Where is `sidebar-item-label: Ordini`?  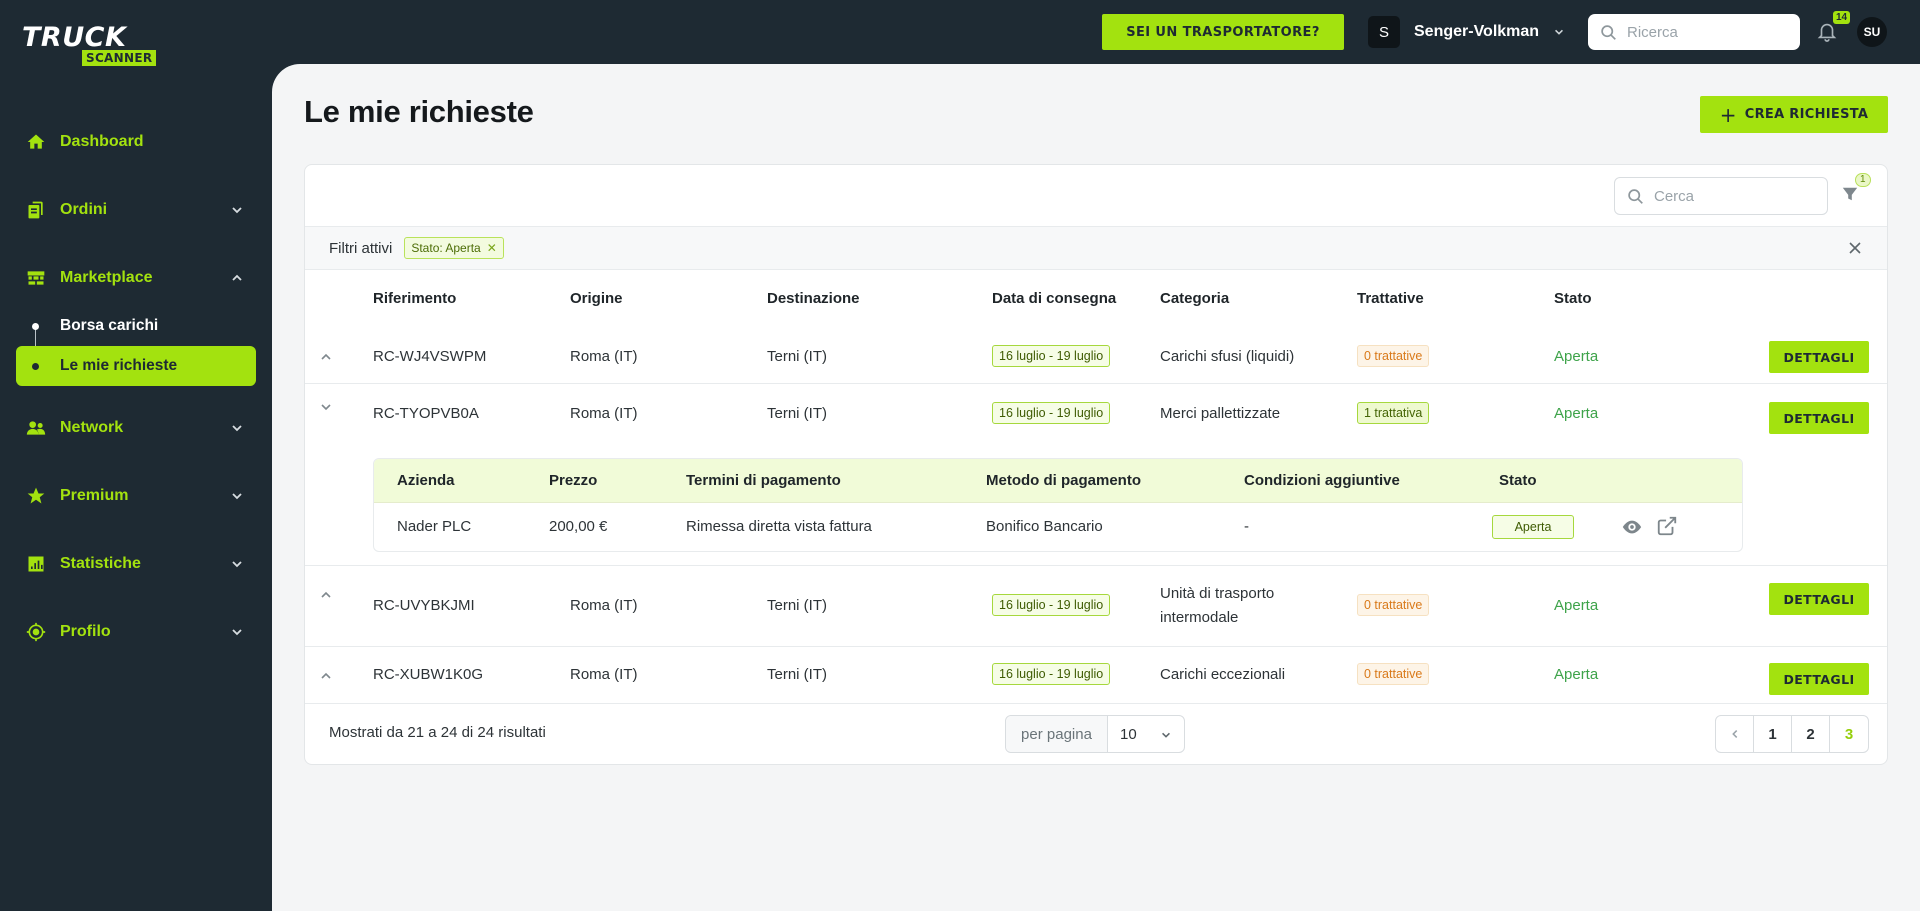
sidebar-item-label: Ordini is located at coordinates (84, 209).